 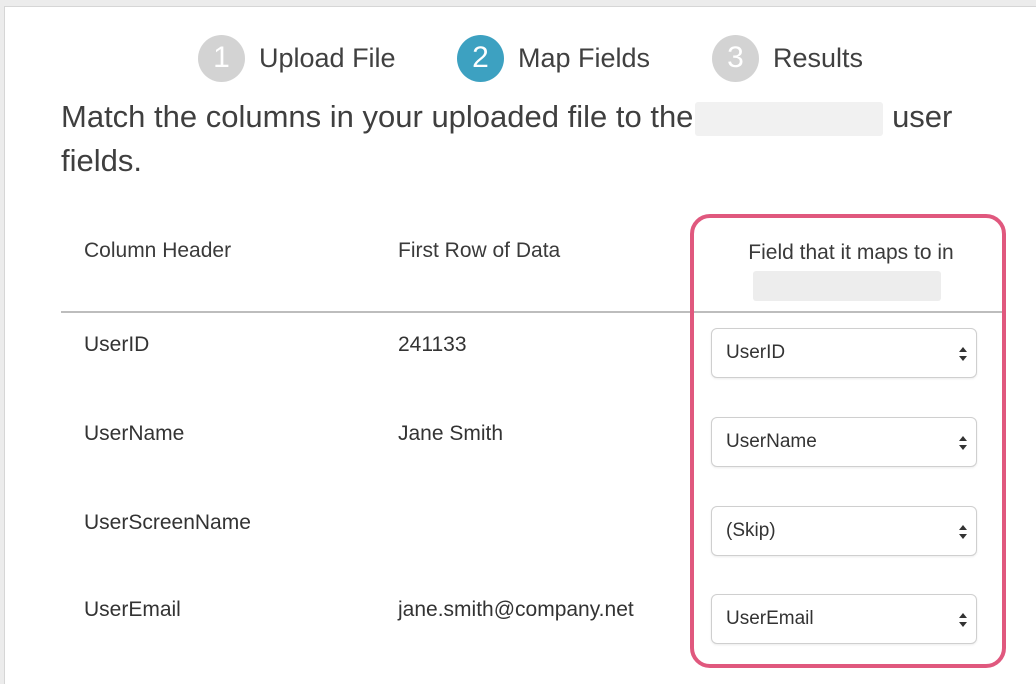 I want to click on row-column-name: UserScreenName, so click(x=167, y=522).